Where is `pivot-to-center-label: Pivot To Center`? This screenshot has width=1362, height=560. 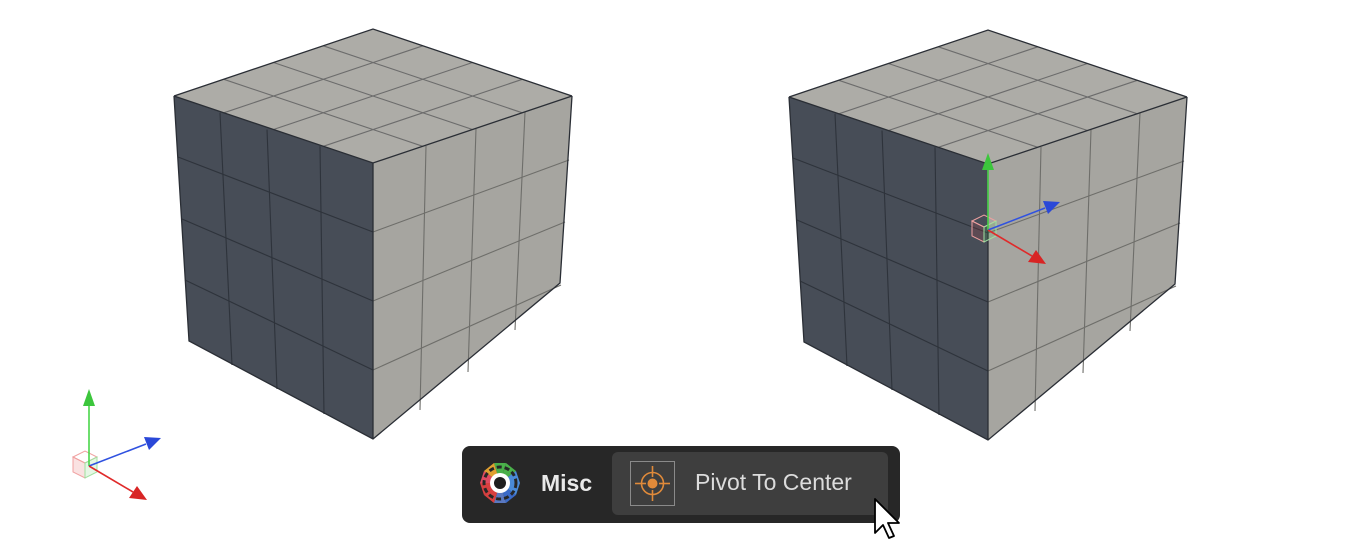 pivot-to-center-label: Pivot To Center is located at coordinates (773, 482).